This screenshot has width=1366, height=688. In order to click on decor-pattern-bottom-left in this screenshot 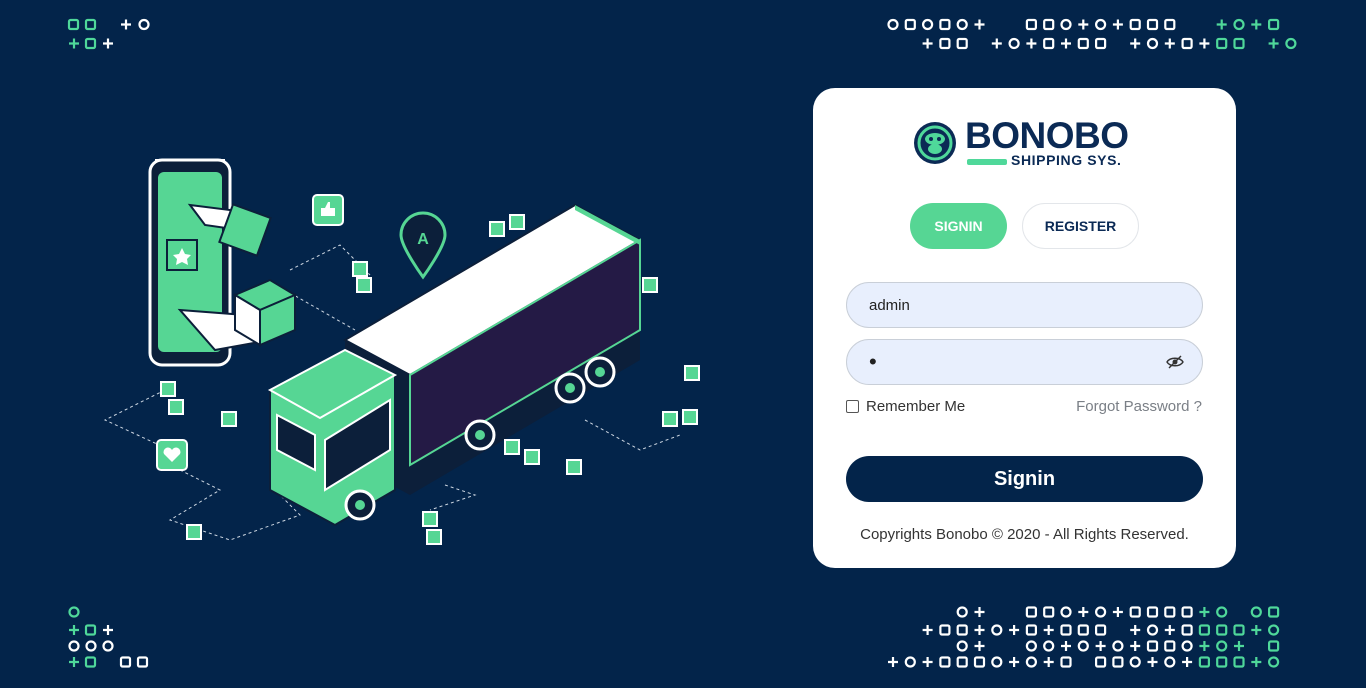, I will do `click(108, 637)`.